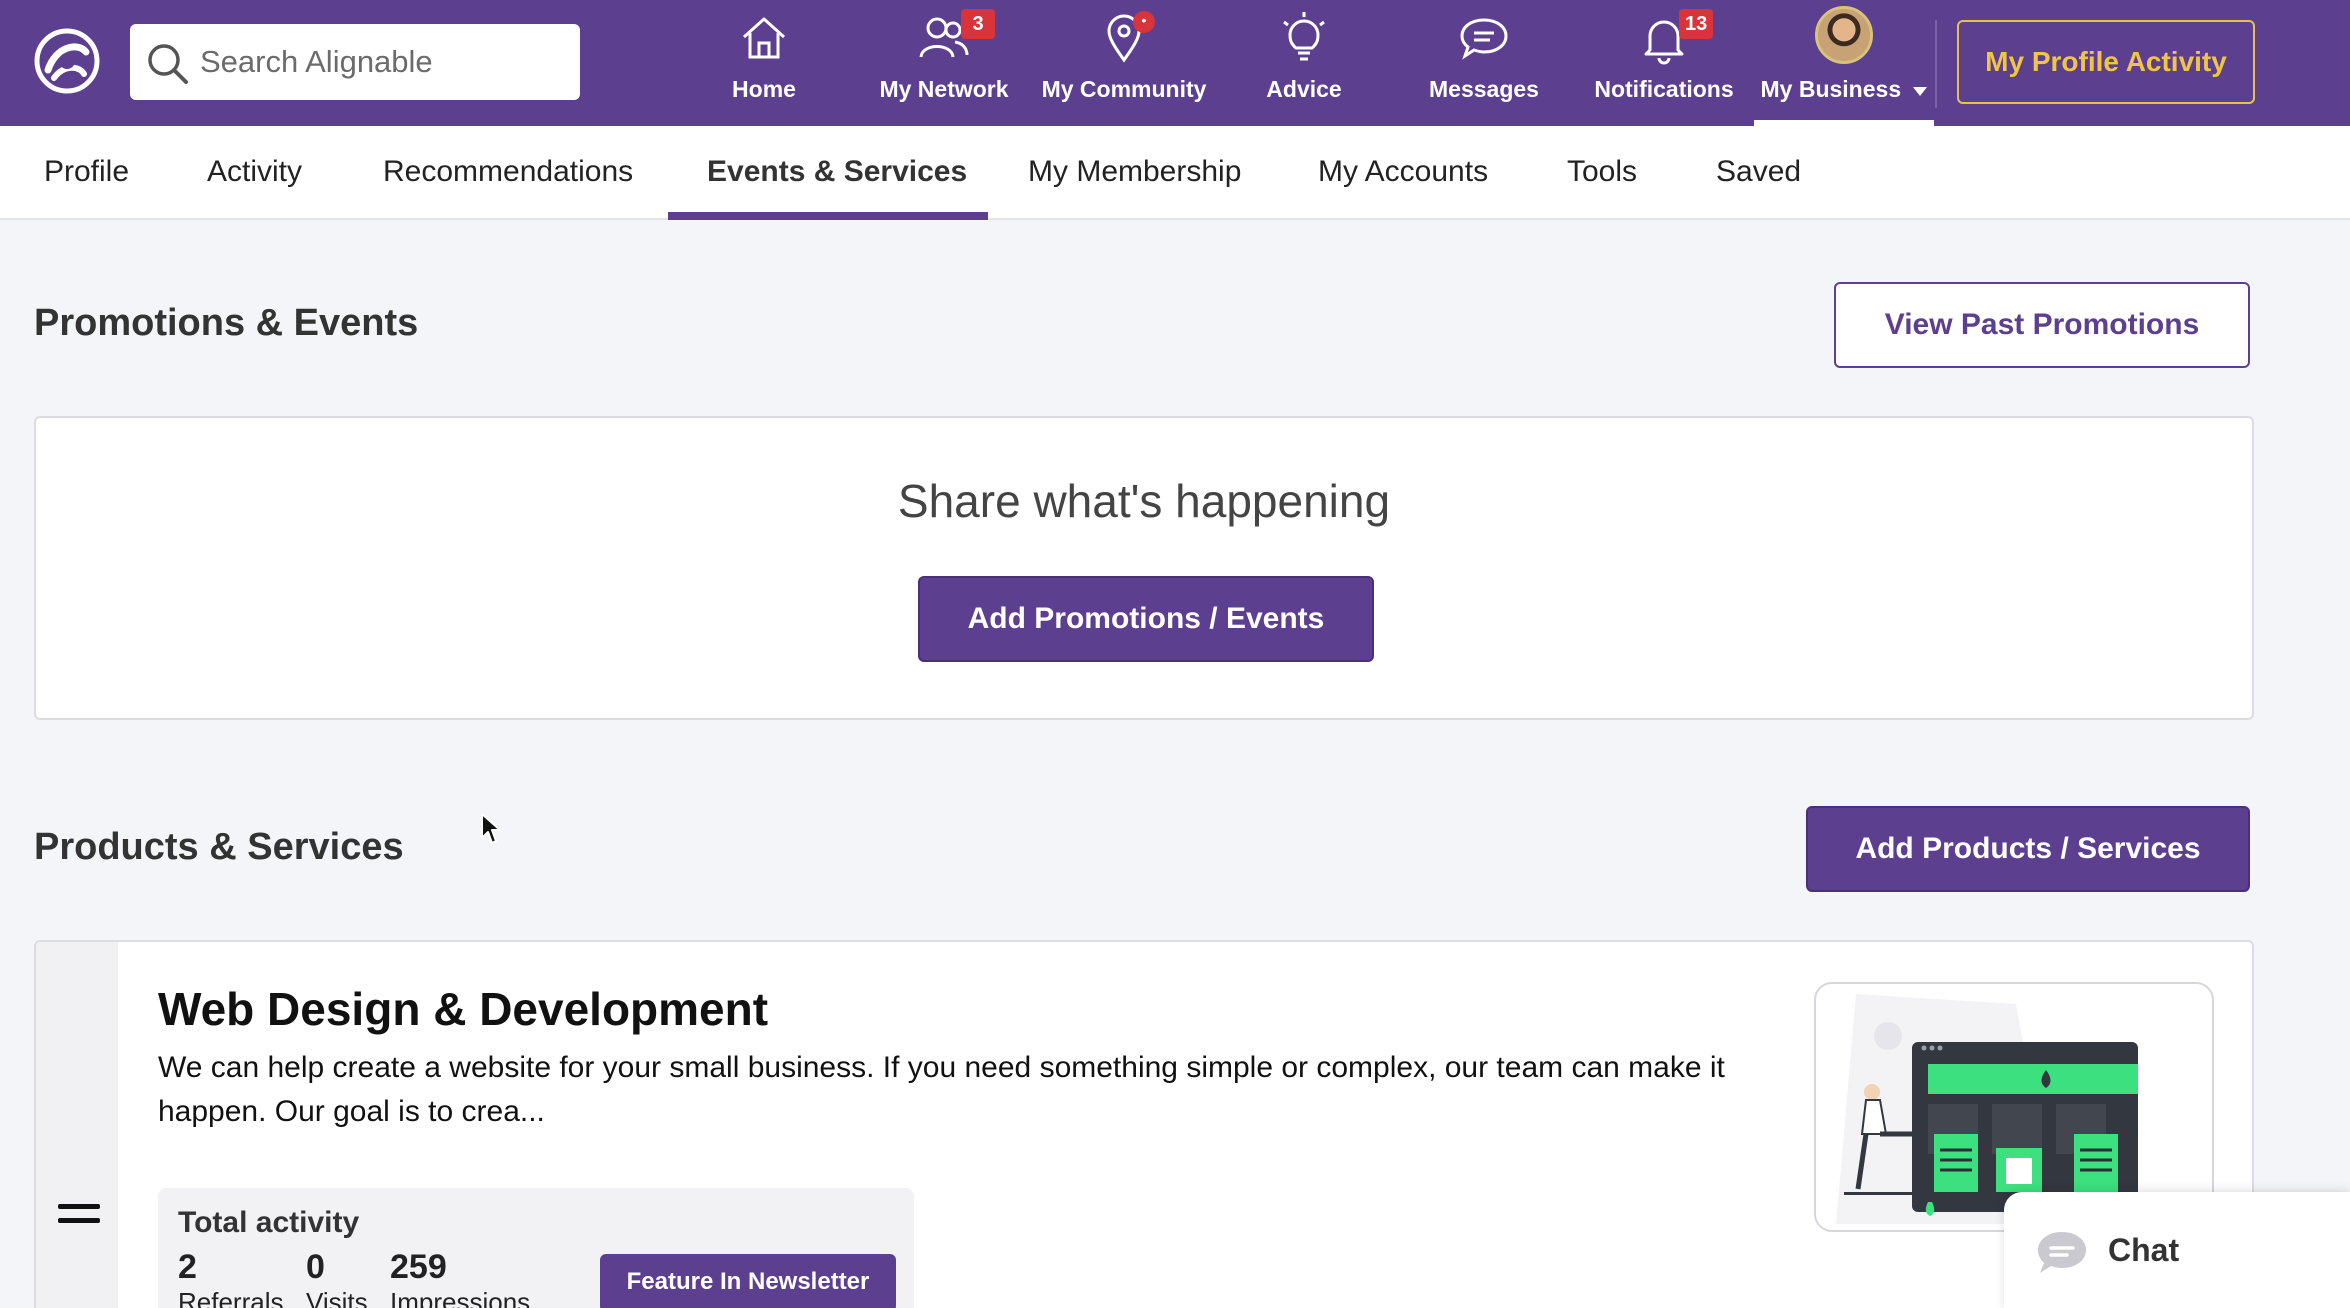 Image resolution: width=2350 pixels, height=1308 pixels. What do you see at coordinates (219, 847) in the screenshot?
I see `products-section-title: Products & Services` at bounding box center [219, 847].